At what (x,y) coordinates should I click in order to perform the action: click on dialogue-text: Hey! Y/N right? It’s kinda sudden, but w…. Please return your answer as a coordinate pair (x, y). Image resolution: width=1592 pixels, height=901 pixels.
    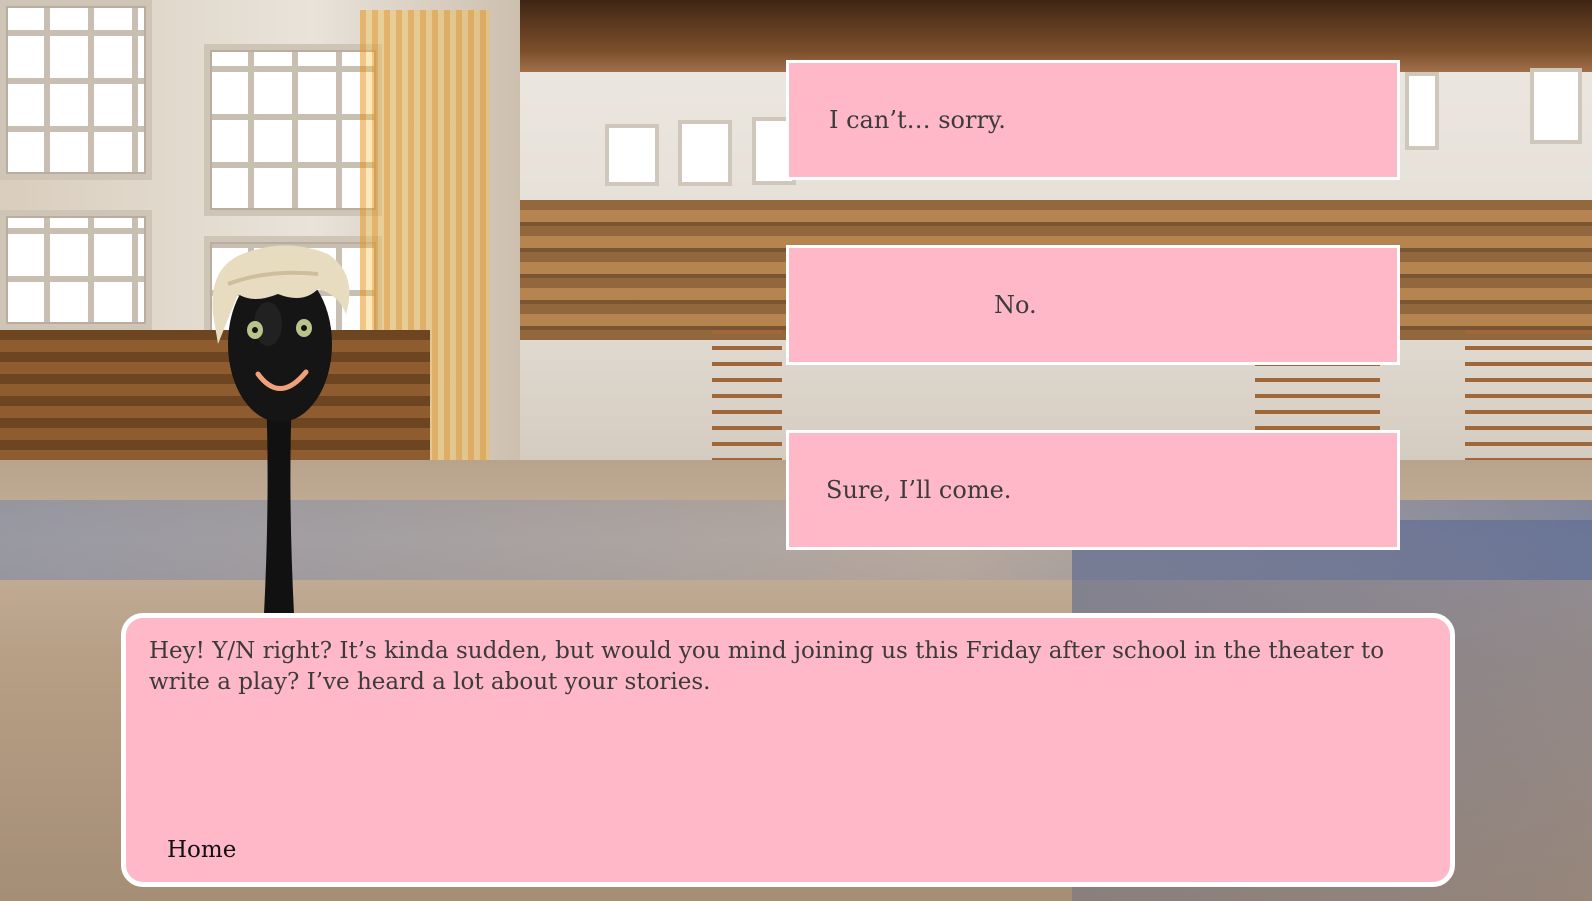
    Looking at the image, I should click on (767, 666).